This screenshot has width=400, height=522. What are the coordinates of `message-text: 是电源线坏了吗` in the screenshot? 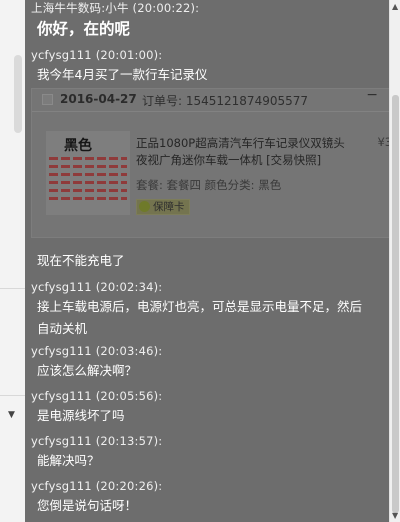 It's located at (81, 415).